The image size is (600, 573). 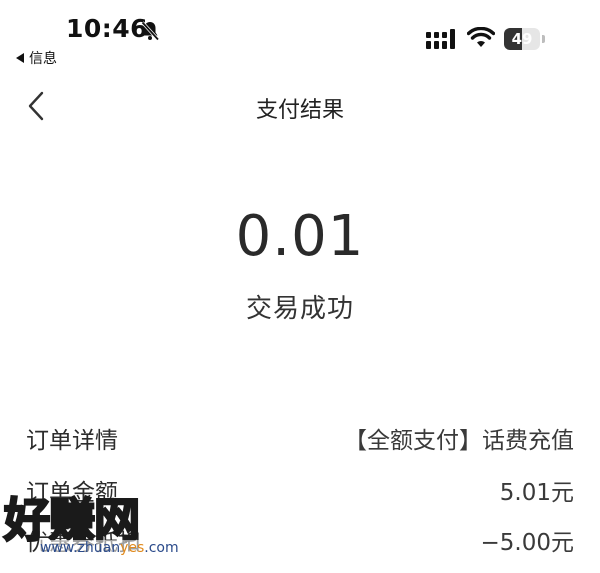 What do you see at coordinates (43, 59) in the screenshot?
I see `back-app-label: 信息` at bounding box center [43, 59].